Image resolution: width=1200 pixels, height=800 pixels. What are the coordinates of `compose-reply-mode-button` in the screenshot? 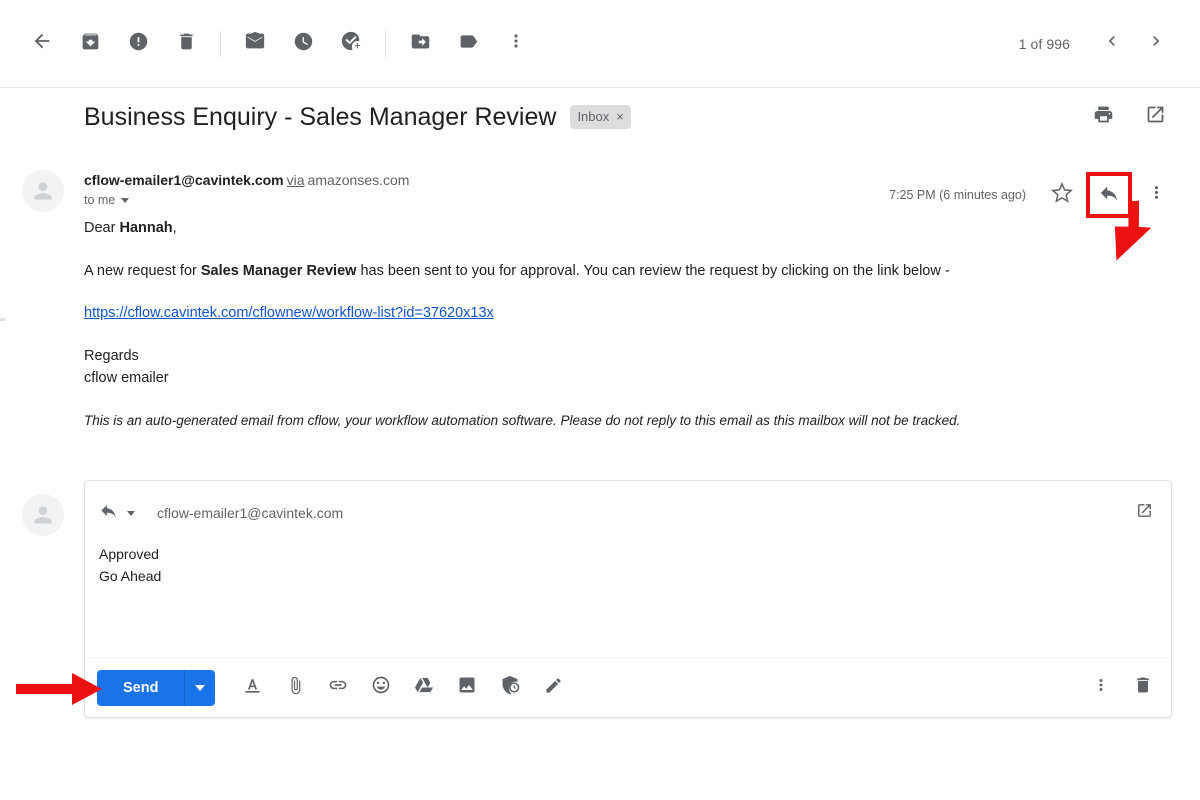 It's located at (117, 513).